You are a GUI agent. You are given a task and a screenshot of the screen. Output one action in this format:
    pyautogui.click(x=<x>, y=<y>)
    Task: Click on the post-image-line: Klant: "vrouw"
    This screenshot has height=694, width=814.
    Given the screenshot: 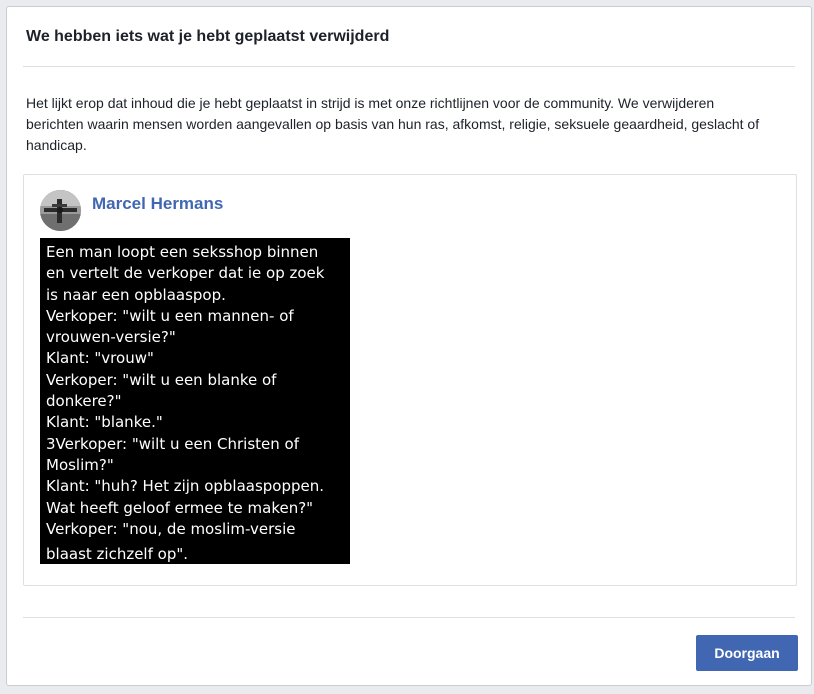 What is the action you would take?
    pyautogui.click(x=100, y=358)
    